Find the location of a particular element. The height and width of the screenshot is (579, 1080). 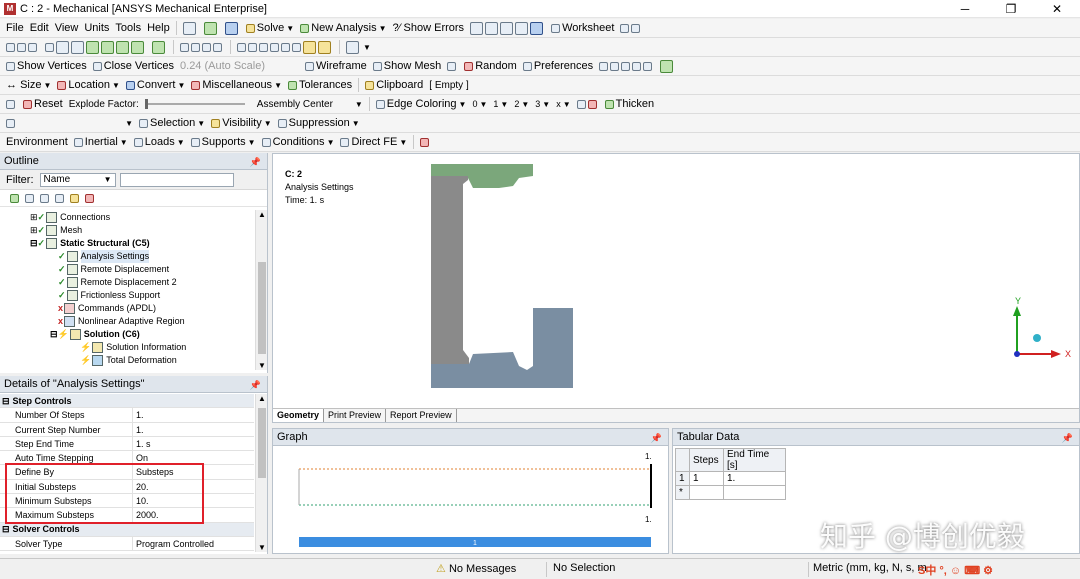

menu-view: View is located at coordinates (67, 28).